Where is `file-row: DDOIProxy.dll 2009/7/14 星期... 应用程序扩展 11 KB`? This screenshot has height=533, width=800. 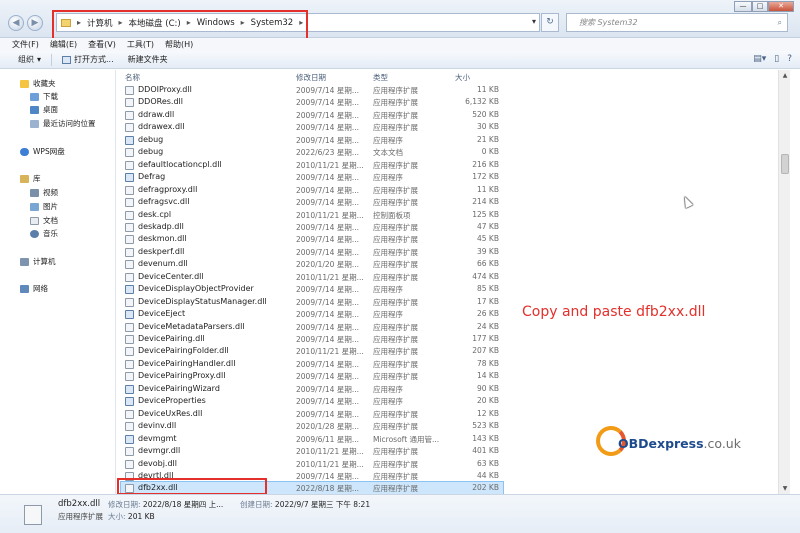
file-row: DDOIProxy.dll 2009/7/14 星期... 应用程序扩展 11 KB is located at coordinates (312, 90).